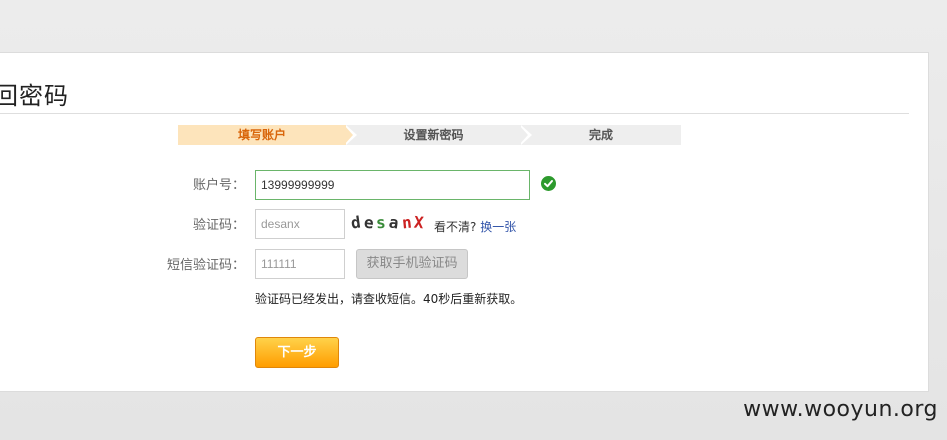 Image resolution: width=947 pixels, height=440 pixels. I want to click on captcha-char: X, so click(419, 222).